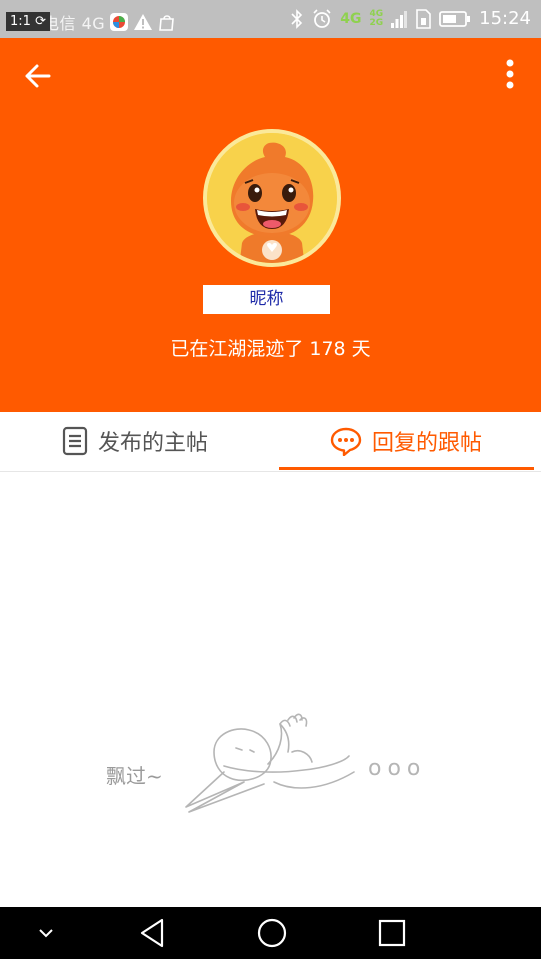 The image size is (541, 959). What do you see at coordinates (346, 441) in the screenshot?
I see `chat-bubble-icon` at bounding box center [346, 441].